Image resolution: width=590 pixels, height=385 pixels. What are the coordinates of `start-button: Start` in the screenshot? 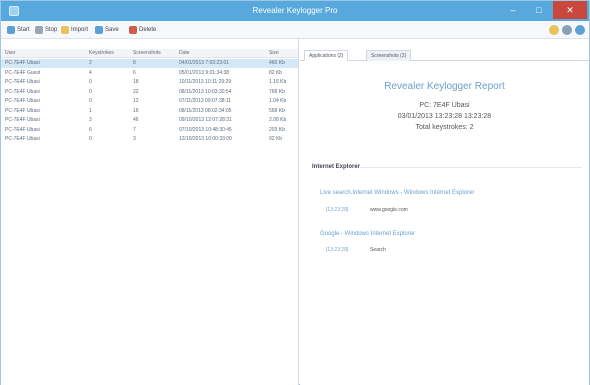 It's located at (18, 30).